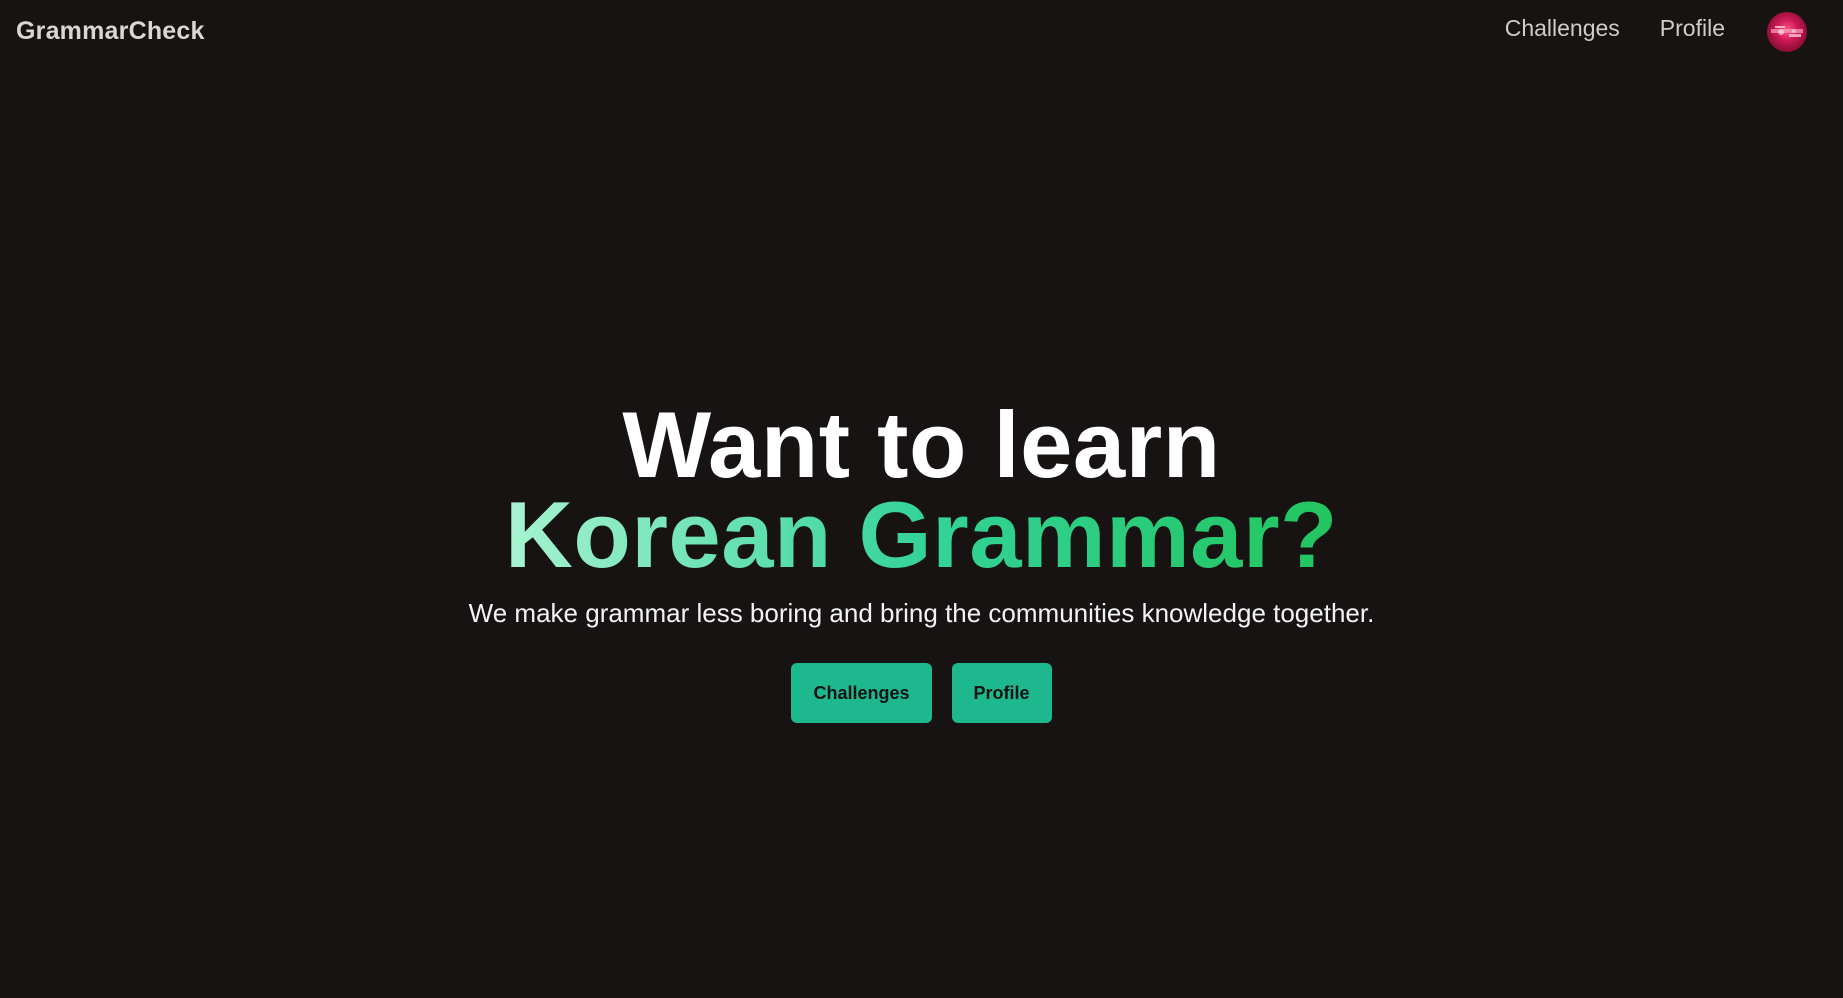  I want to click on nav-link-challenges: Challenges, so click(1562, 28).